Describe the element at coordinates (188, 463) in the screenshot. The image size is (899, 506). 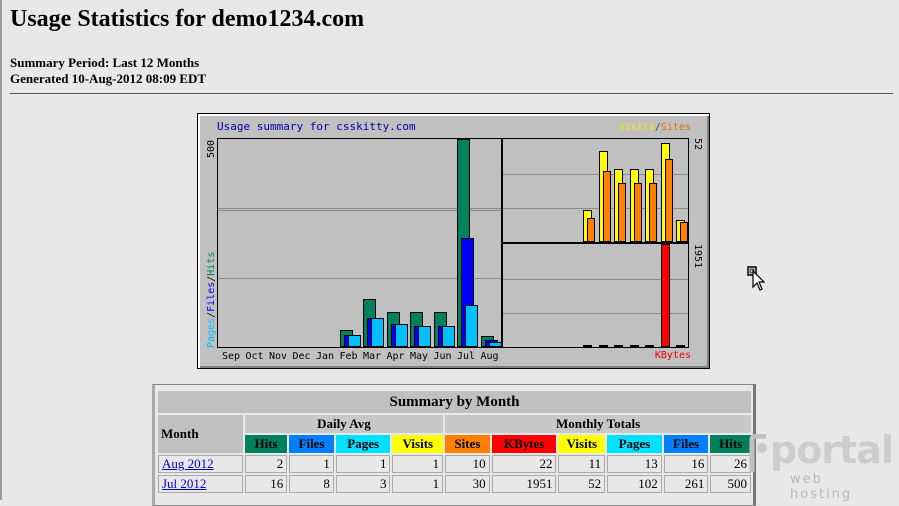
I see `month-link-aug-2012: Aug 2012` at that location.